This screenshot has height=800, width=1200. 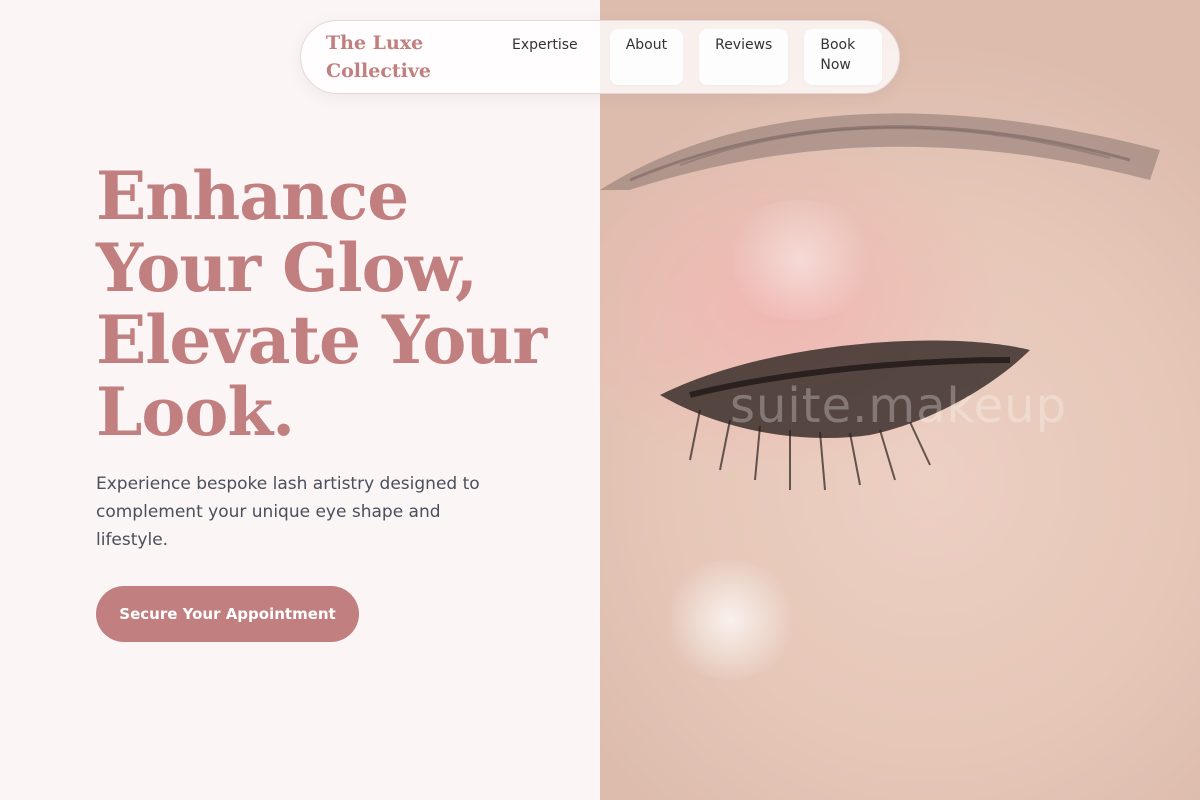 I want to click on nav-link-book-now: Book Now, so click(x=843, y=57).